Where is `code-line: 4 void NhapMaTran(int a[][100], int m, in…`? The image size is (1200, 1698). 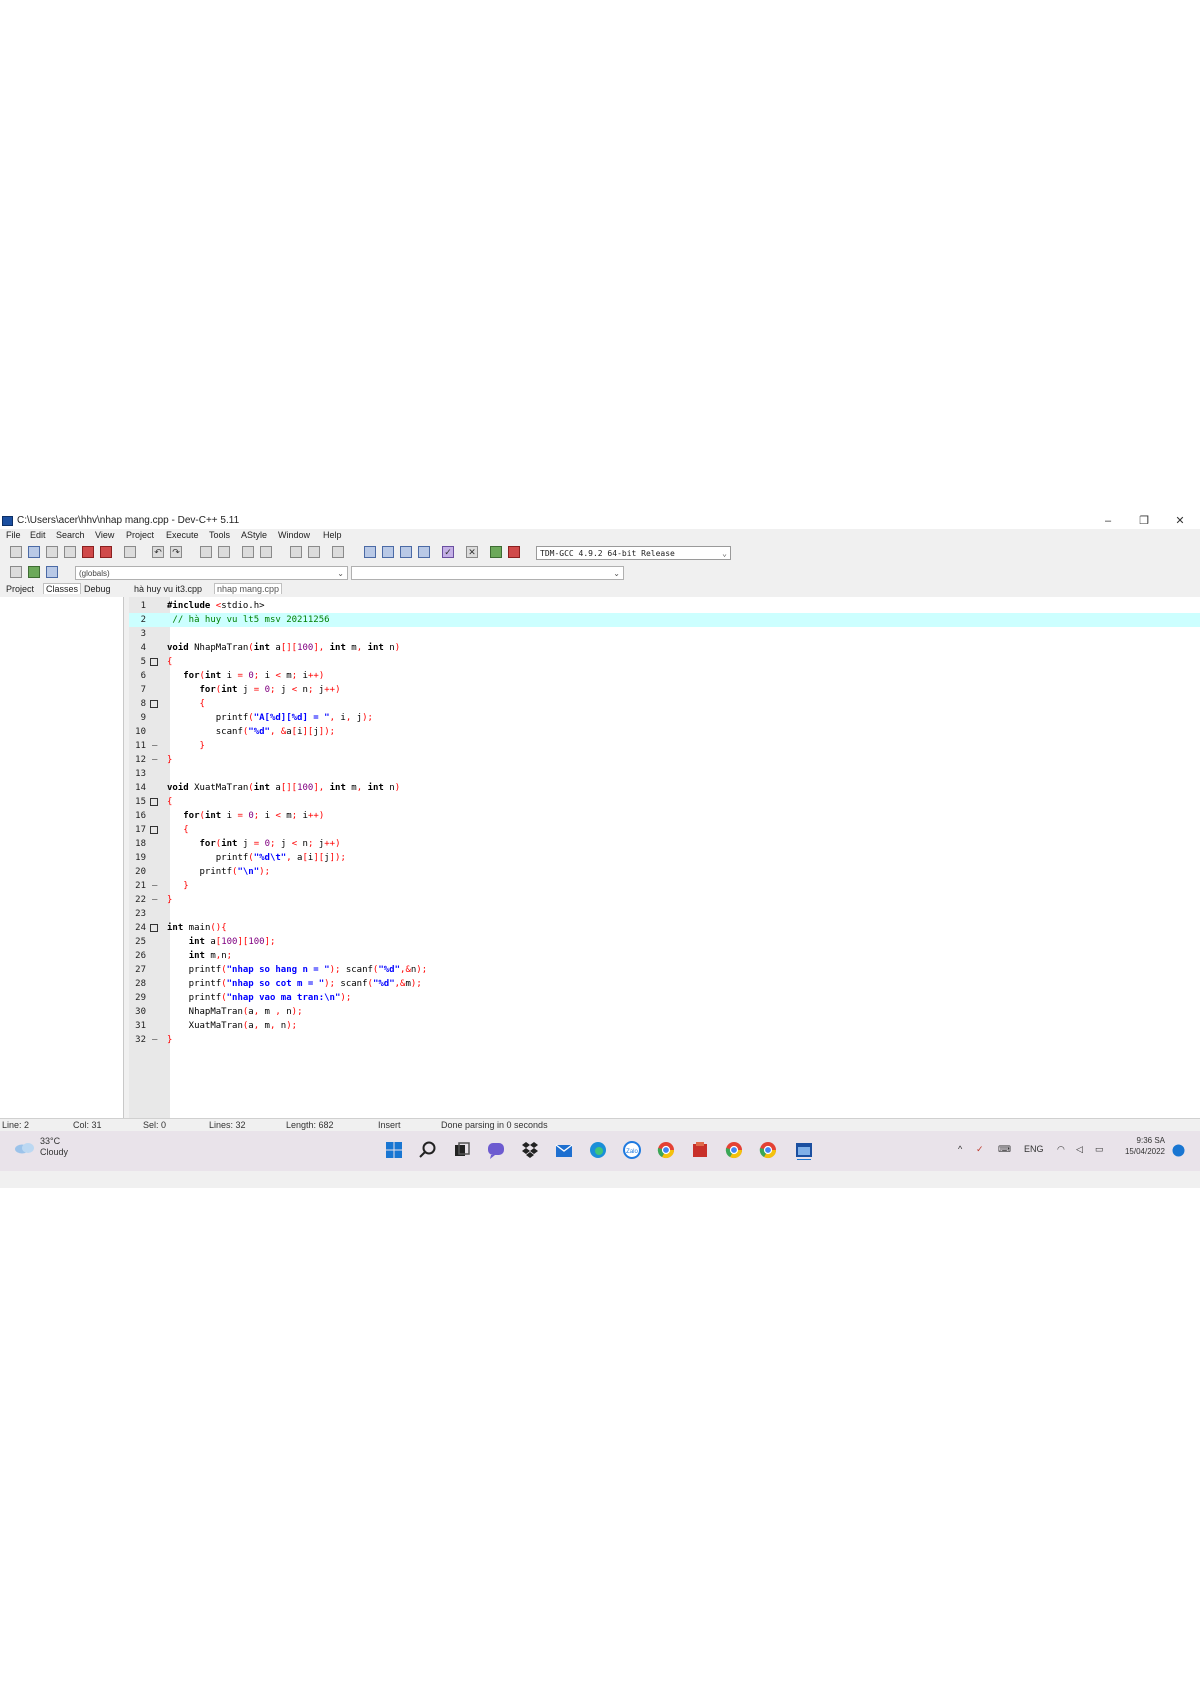
code-line: 4 void NhapMaTran(int a[][100], int m, in… is located at coordinates (664, 648).